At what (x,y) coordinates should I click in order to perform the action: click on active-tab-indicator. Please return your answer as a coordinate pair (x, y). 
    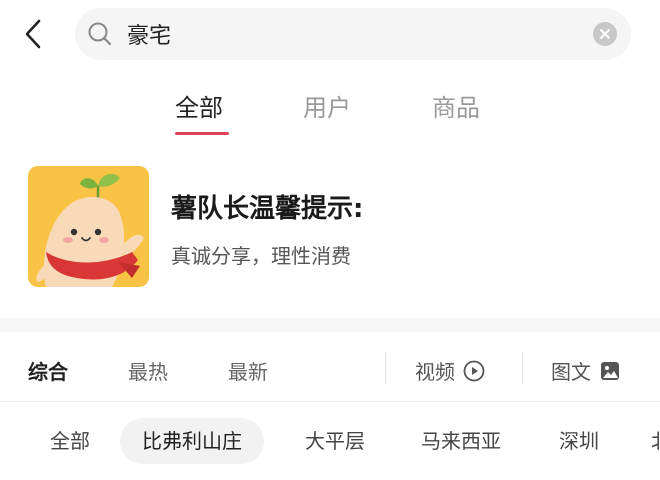
    Looking at the image, I should click on (202, 133).